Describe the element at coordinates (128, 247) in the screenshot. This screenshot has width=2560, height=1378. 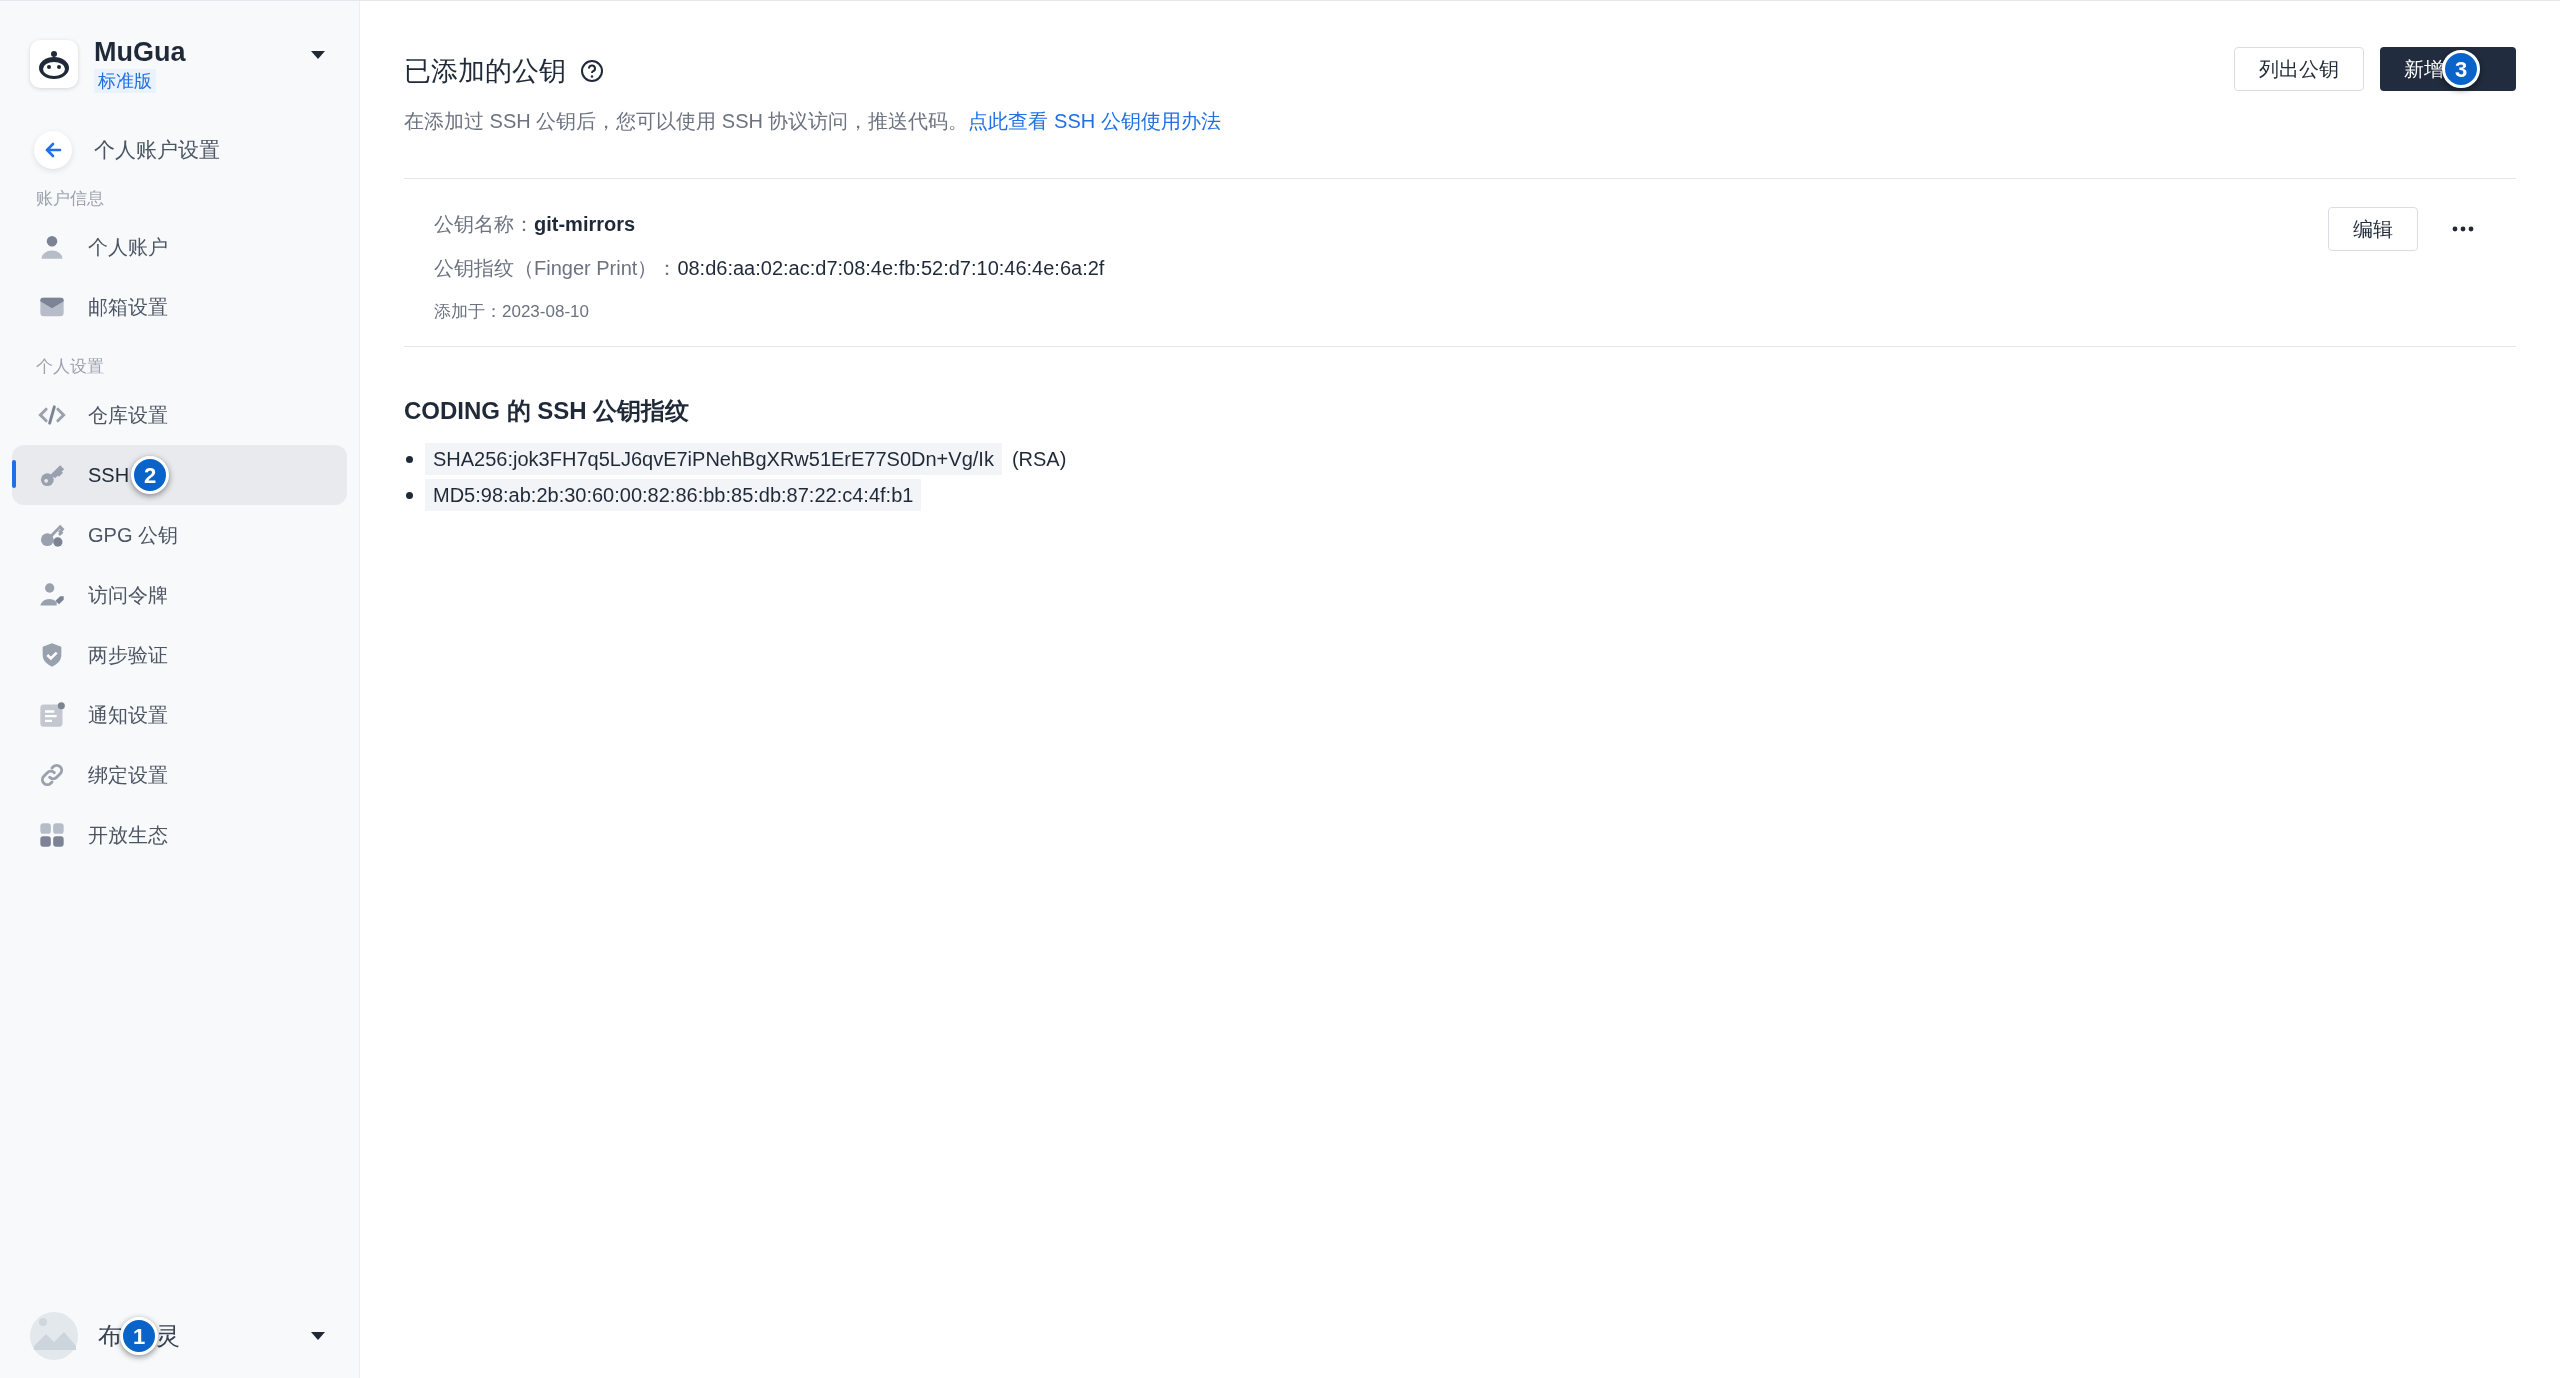
I see `nav-label: 个人账户` at that location.